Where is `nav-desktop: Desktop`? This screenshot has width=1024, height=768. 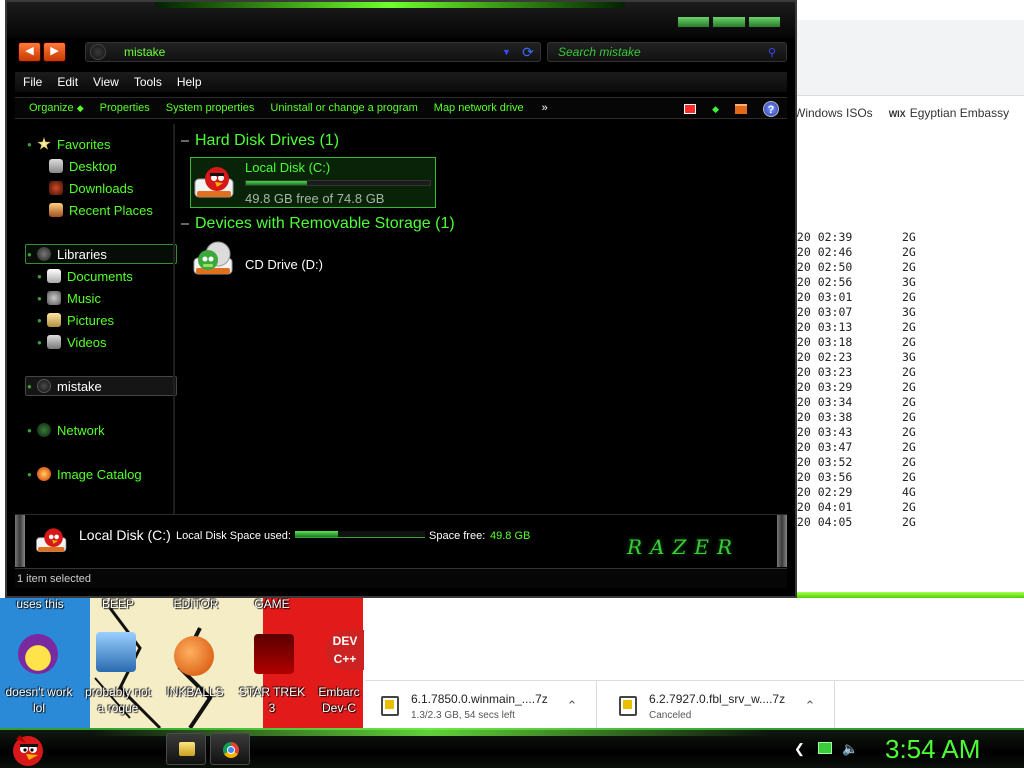 nav-desktop: Desktop is located at coordinates (83, 166).